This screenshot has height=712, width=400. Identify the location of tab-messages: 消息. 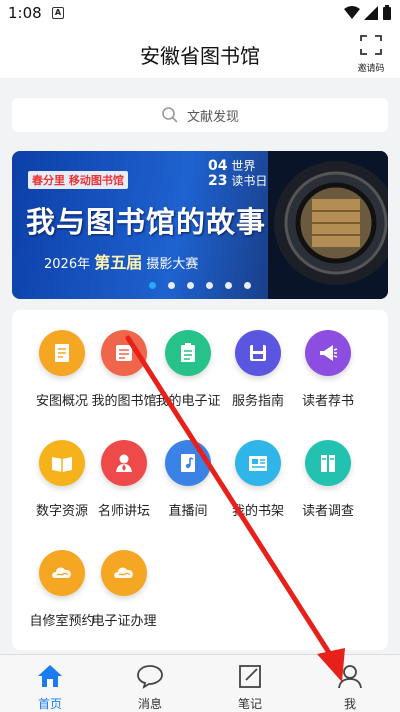
(150, 683).